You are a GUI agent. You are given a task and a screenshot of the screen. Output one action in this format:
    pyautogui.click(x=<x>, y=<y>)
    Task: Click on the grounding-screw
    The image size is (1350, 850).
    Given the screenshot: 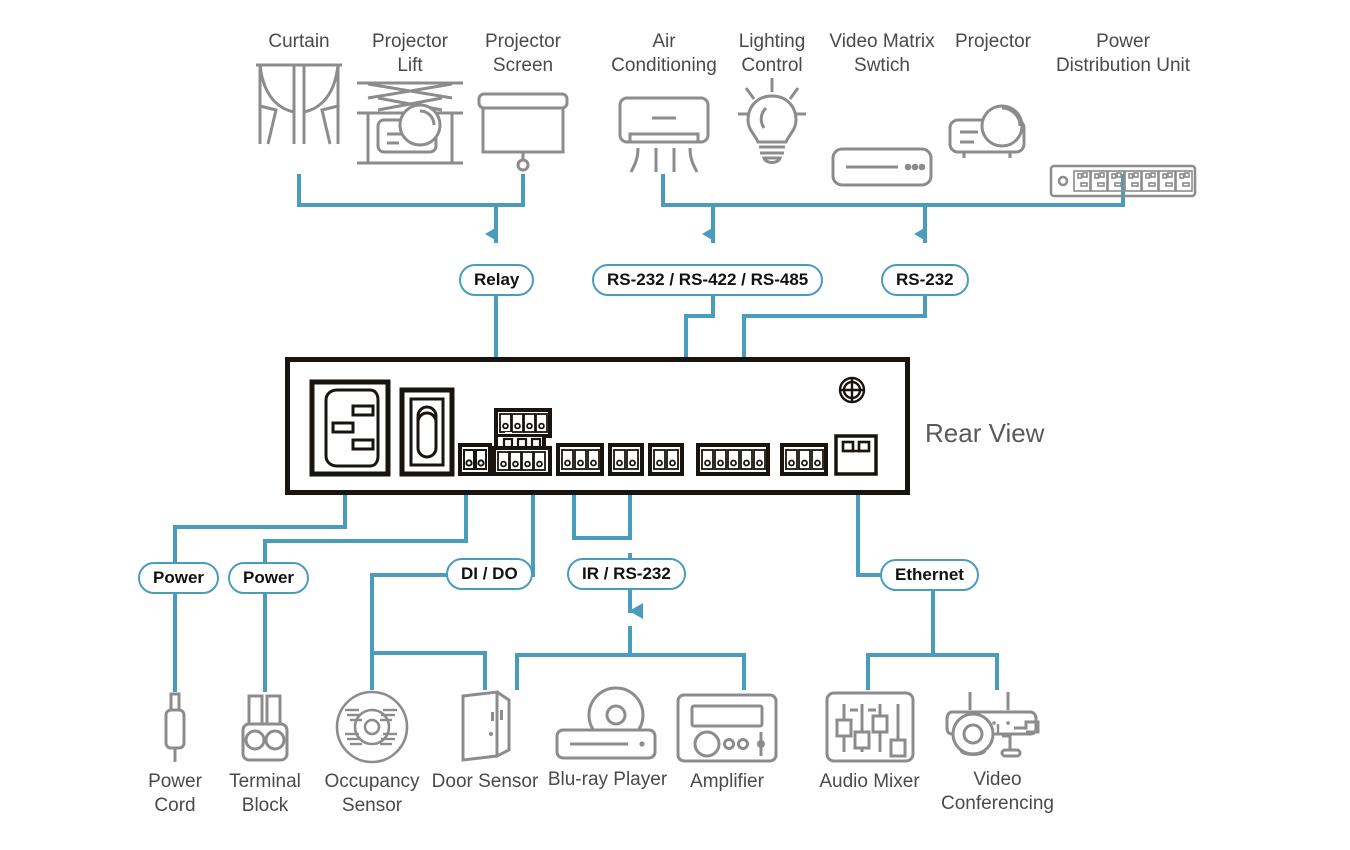 What is the action you would take?
    pyautogui.click(x=852, y=390)
    